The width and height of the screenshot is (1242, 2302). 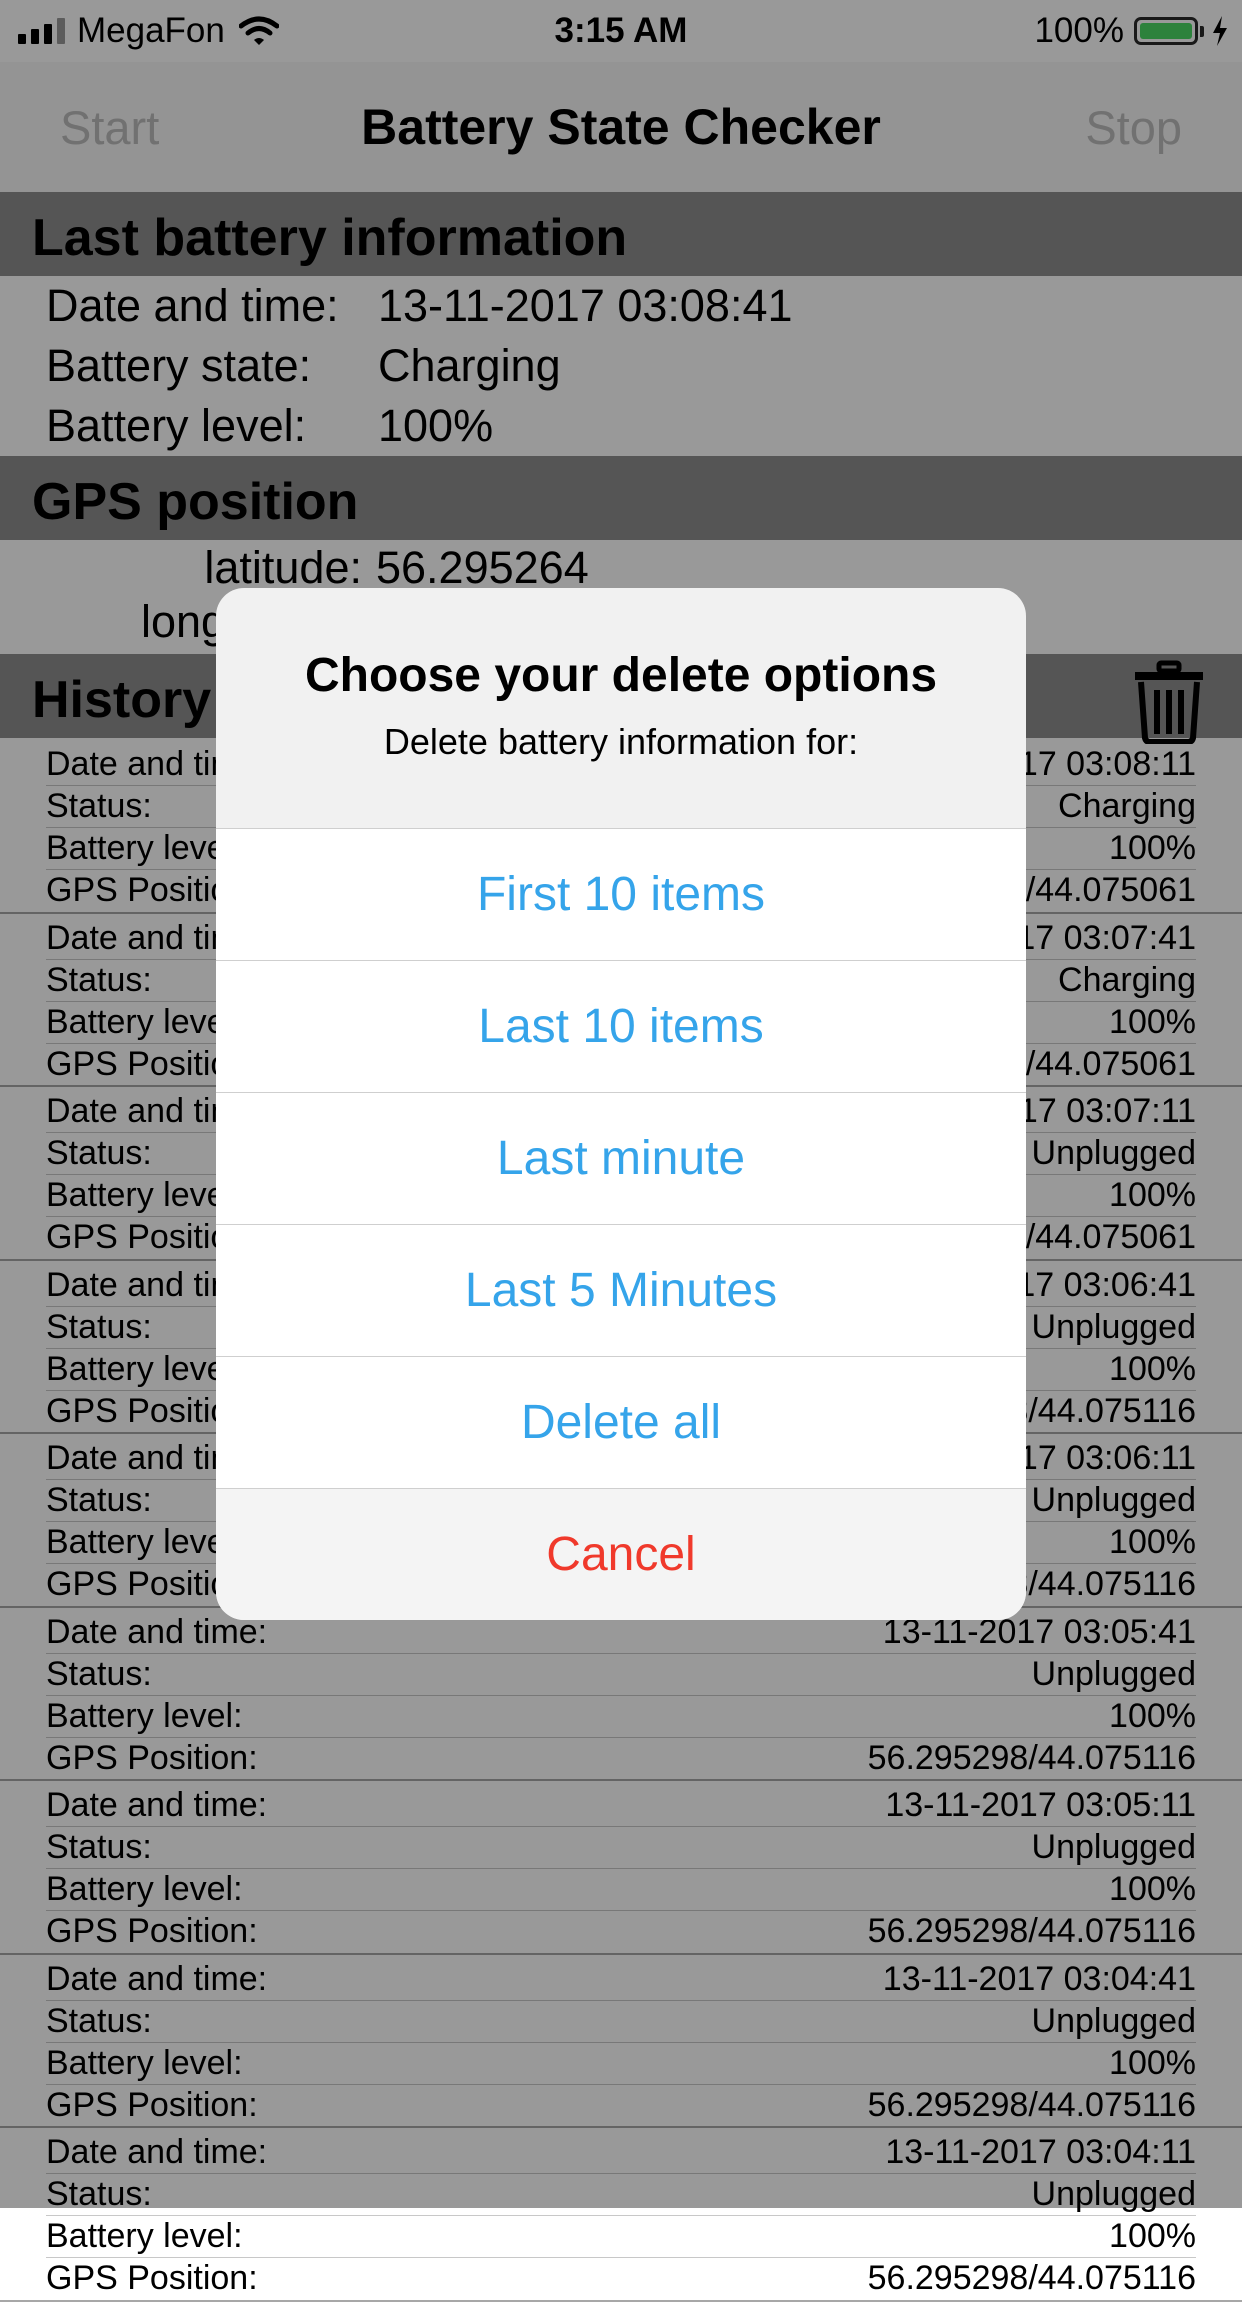 What do you see at coordinates (621, 894) in the screenshot?
I see `first-10-items-button: First 10 items` at bounding box center [621, 894].